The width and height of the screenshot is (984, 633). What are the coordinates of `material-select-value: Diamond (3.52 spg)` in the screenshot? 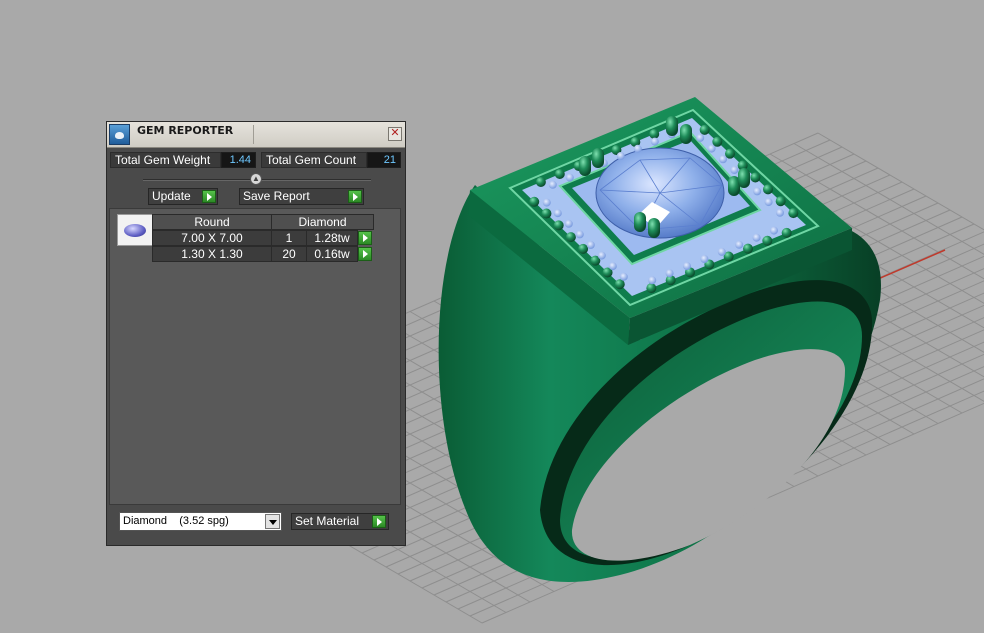 It's located at (176, 521).